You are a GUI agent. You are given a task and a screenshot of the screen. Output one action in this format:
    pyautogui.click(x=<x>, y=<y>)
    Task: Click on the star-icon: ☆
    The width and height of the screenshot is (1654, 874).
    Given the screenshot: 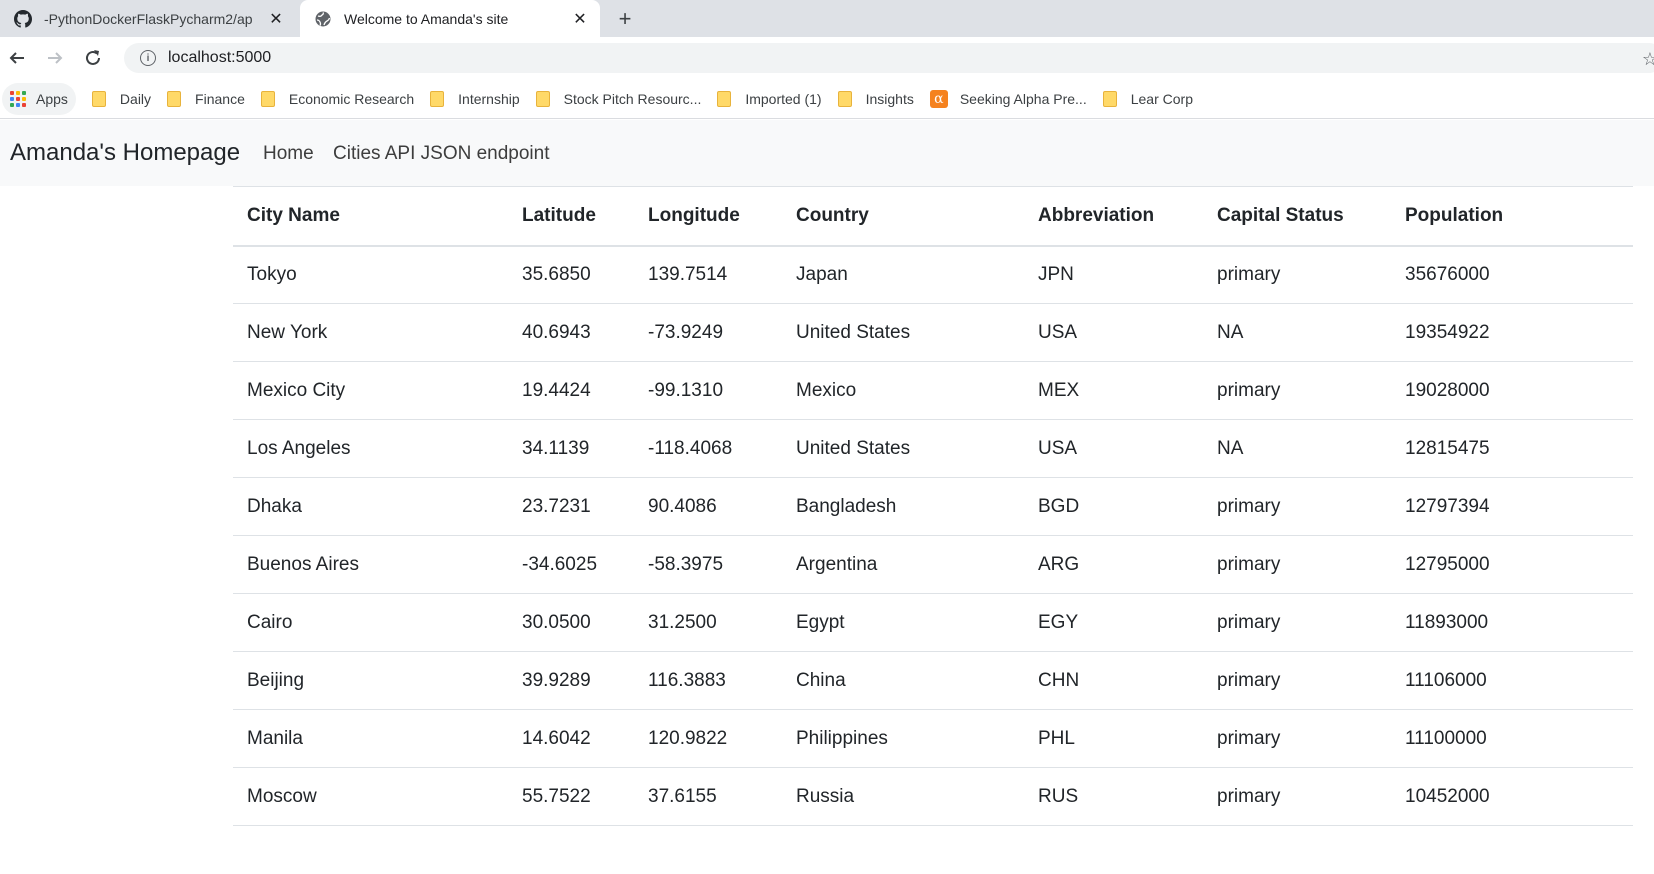 What is the action you would take?
    pyautogui.click(x=1648, y=59)
    